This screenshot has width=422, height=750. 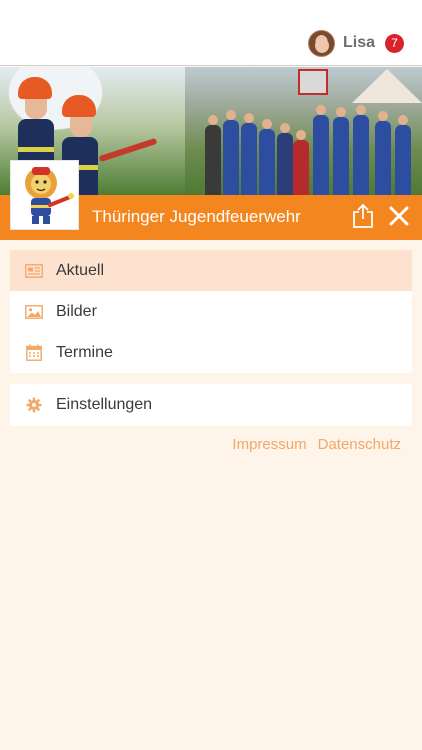 What do you see at coordinates (80, 270) in the screenshot?
I see `menu-label: Aktuell` at bounding box center [80, 270].